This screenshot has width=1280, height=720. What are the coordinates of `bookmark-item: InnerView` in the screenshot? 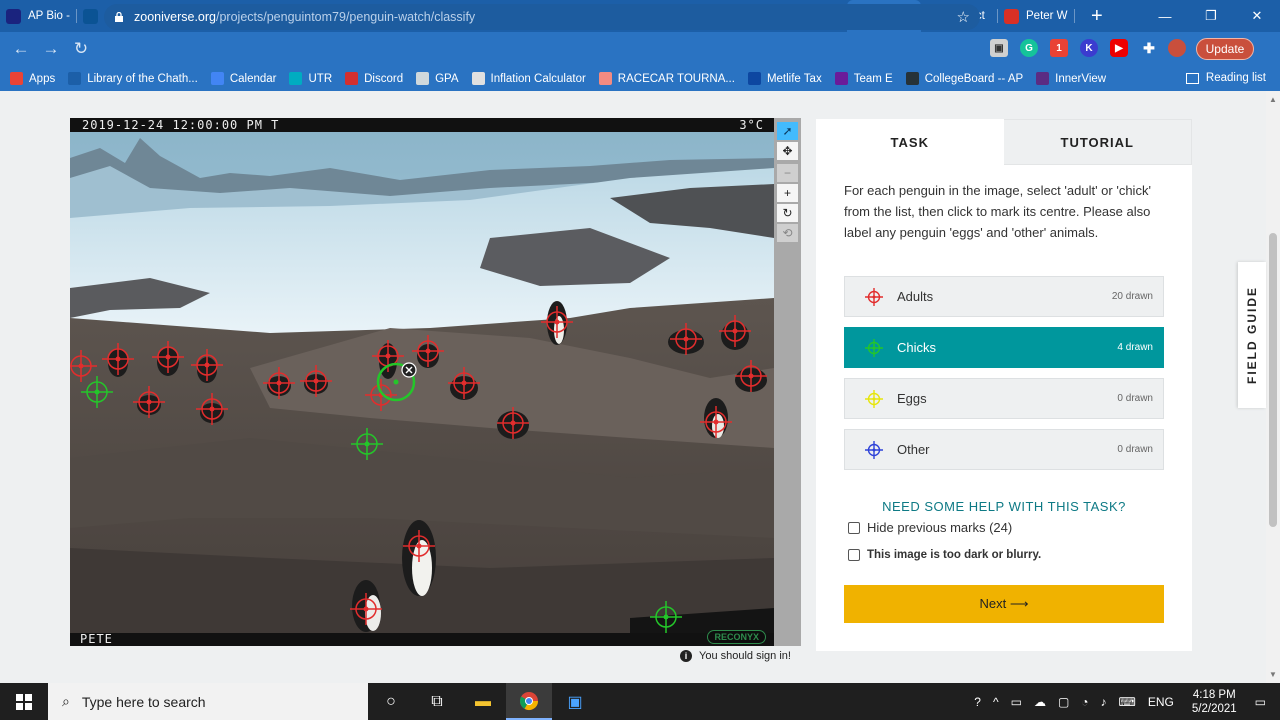 It's located at (1071, 78).